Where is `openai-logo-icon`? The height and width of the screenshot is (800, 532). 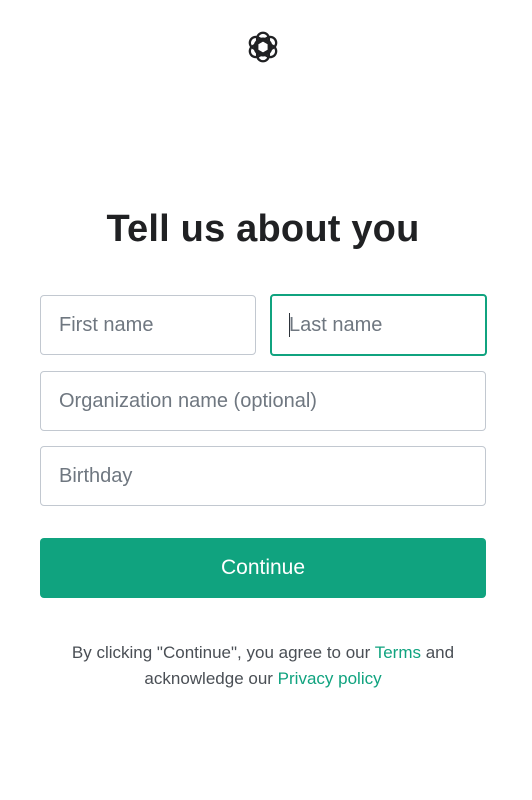
openai-logo-icon is located at coordinates (263, 47).